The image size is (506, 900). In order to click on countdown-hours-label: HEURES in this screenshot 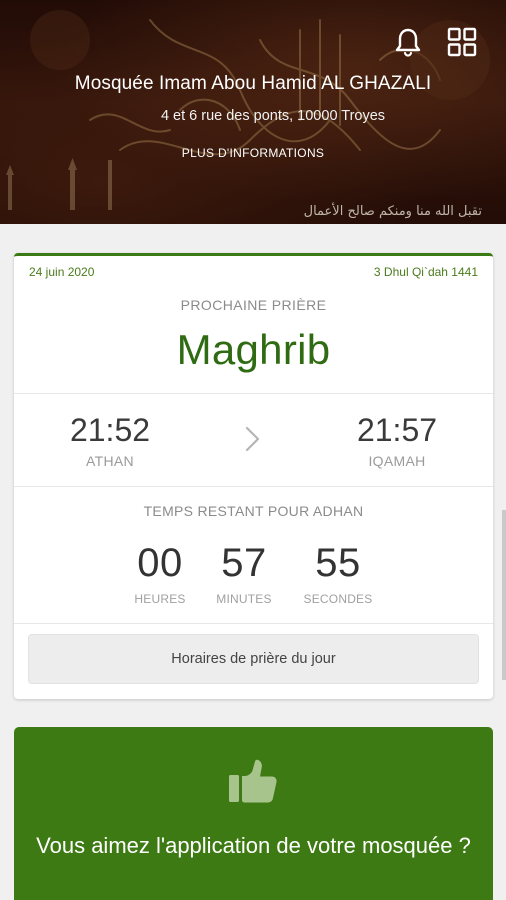, I will do `click(160, 599)`.